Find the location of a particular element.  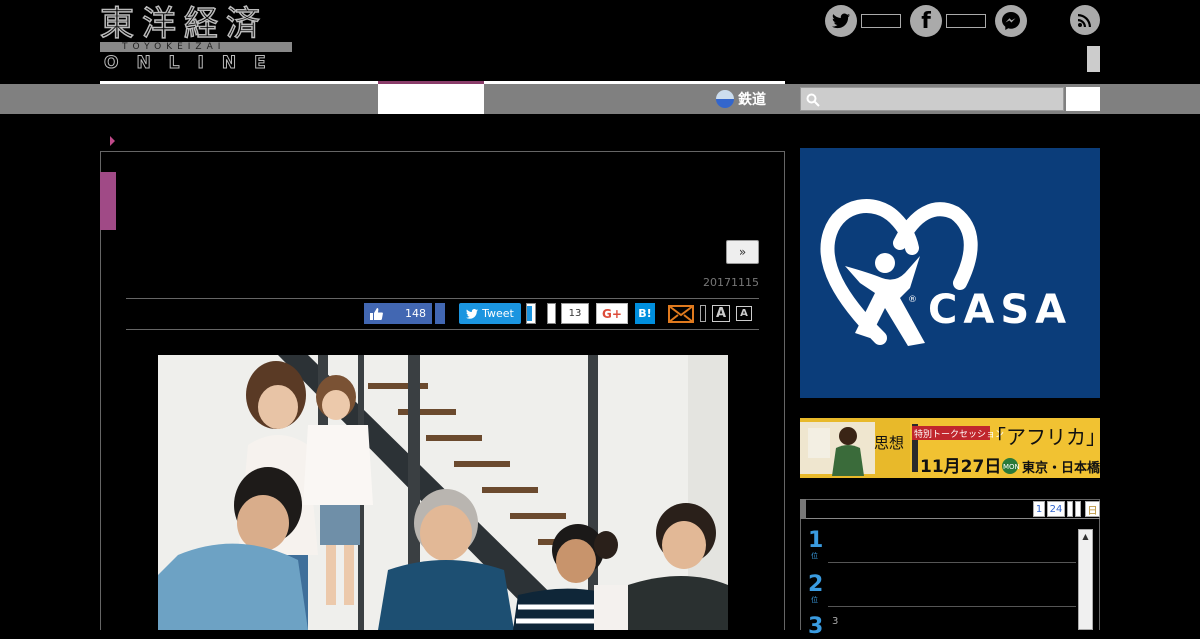

facebook-share-button is located at coordinates (440, 313).